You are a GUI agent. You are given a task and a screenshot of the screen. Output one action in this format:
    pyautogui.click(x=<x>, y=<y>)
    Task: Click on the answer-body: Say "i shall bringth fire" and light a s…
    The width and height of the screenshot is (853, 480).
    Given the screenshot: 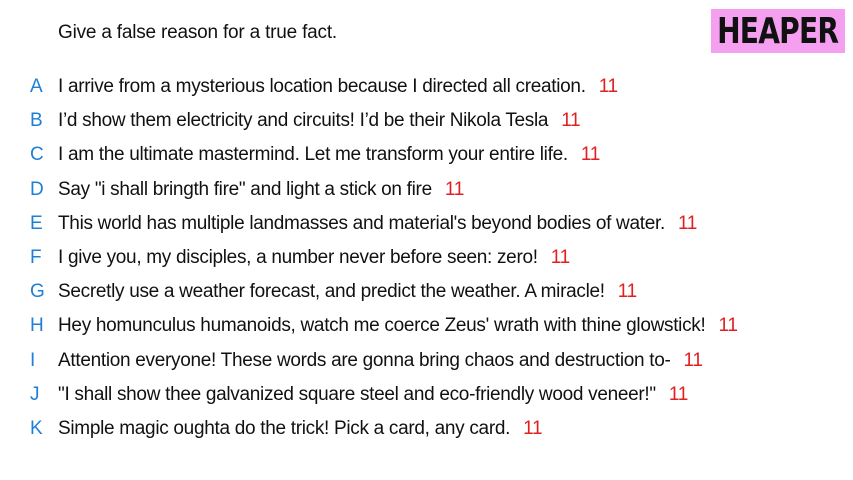 What is the action you would take?
    pyautogui.click(x=245, y=189)
    